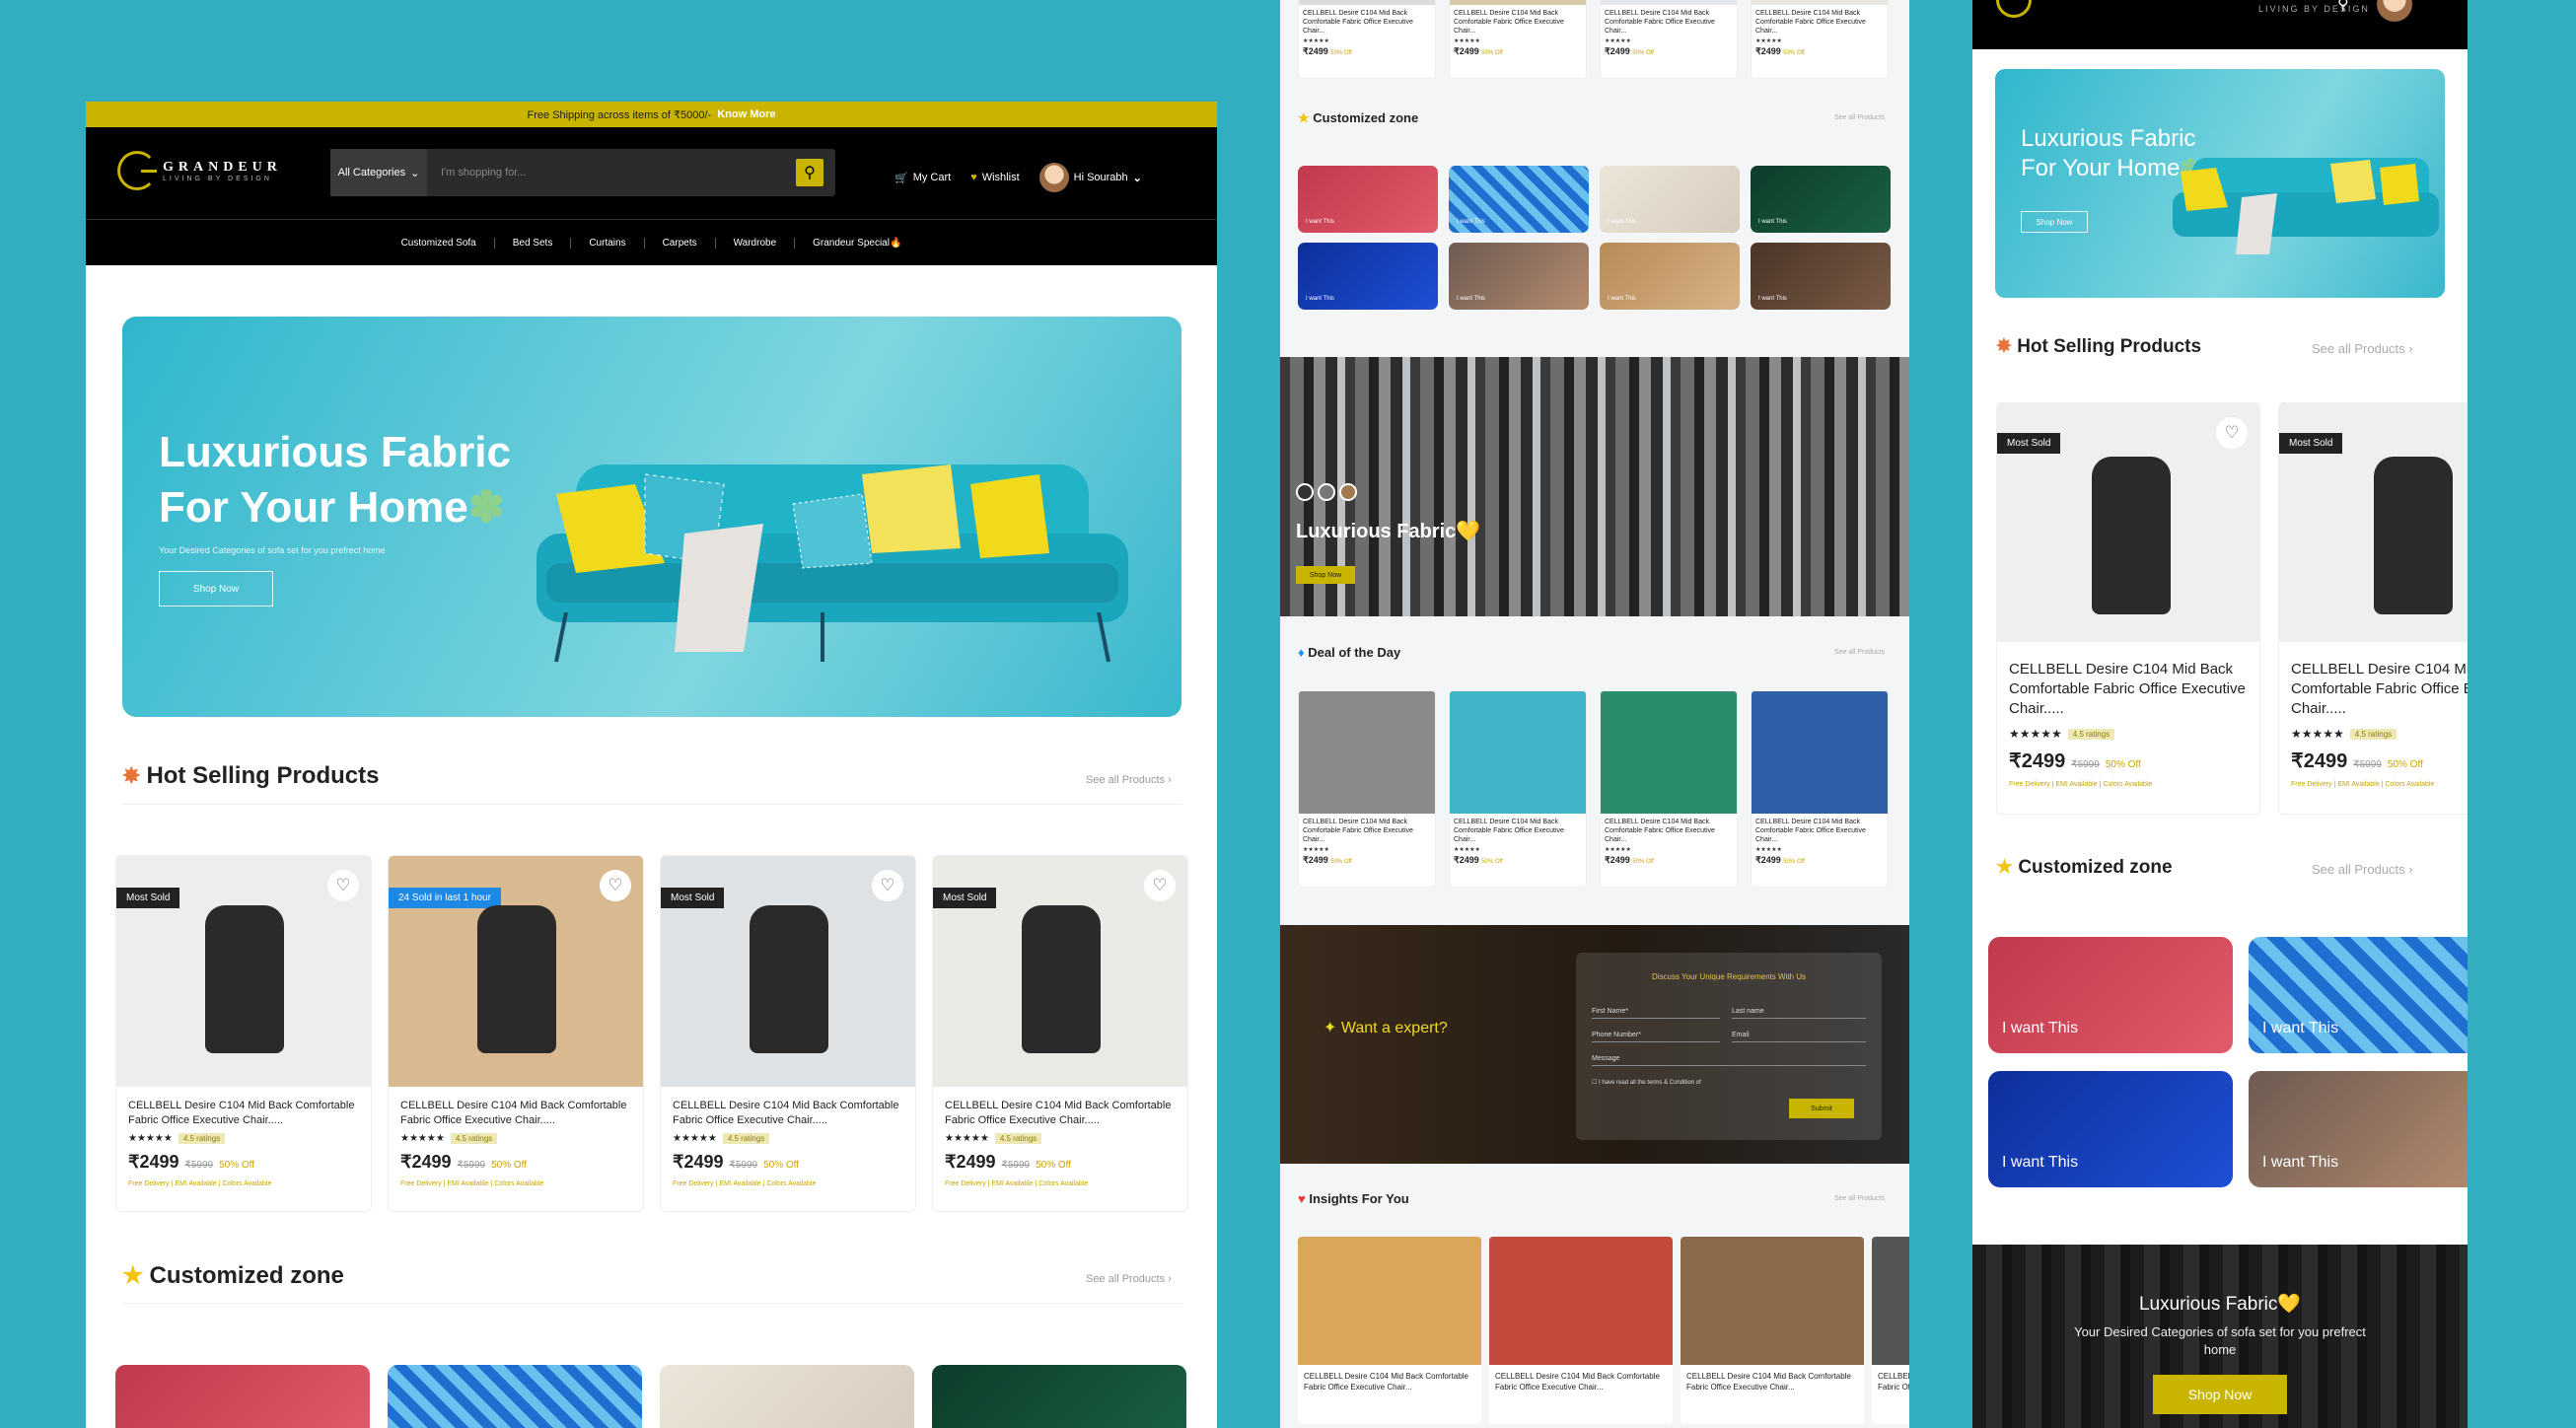 The image size is (2576, 1428). I want to click on nav-item-carpets: Carpets, so click(680, 243).